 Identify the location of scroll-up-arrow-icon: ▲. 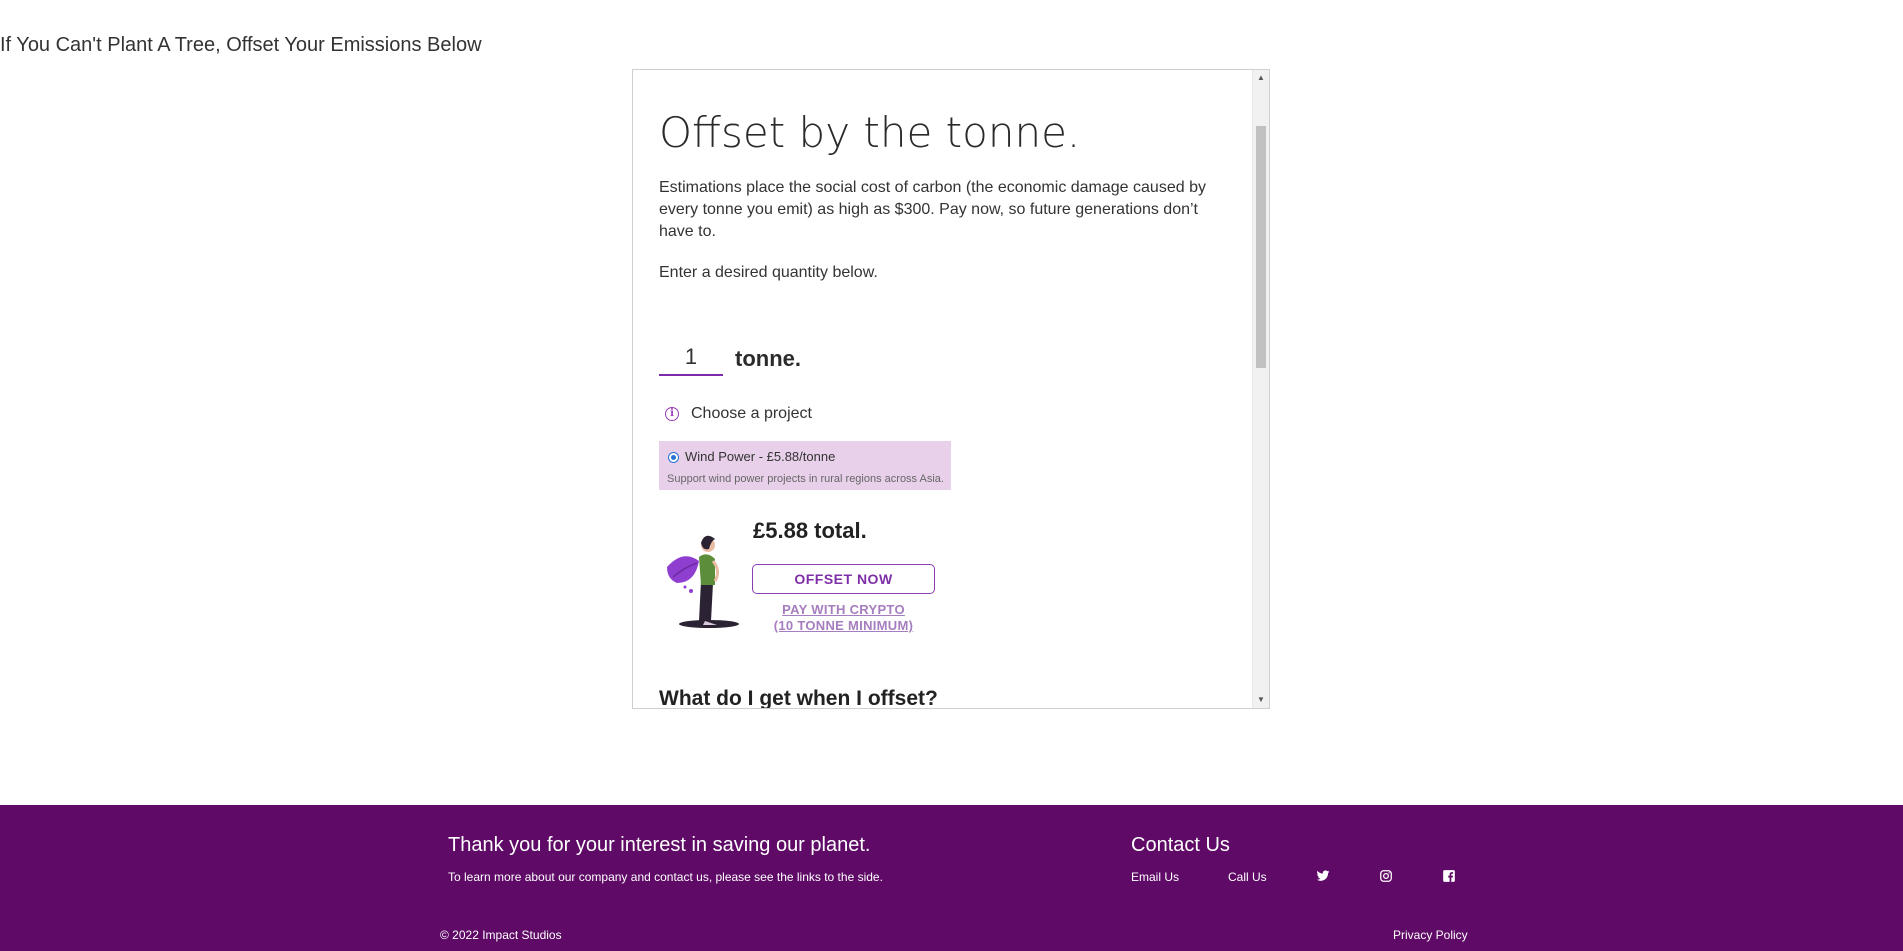
(1261, 78).